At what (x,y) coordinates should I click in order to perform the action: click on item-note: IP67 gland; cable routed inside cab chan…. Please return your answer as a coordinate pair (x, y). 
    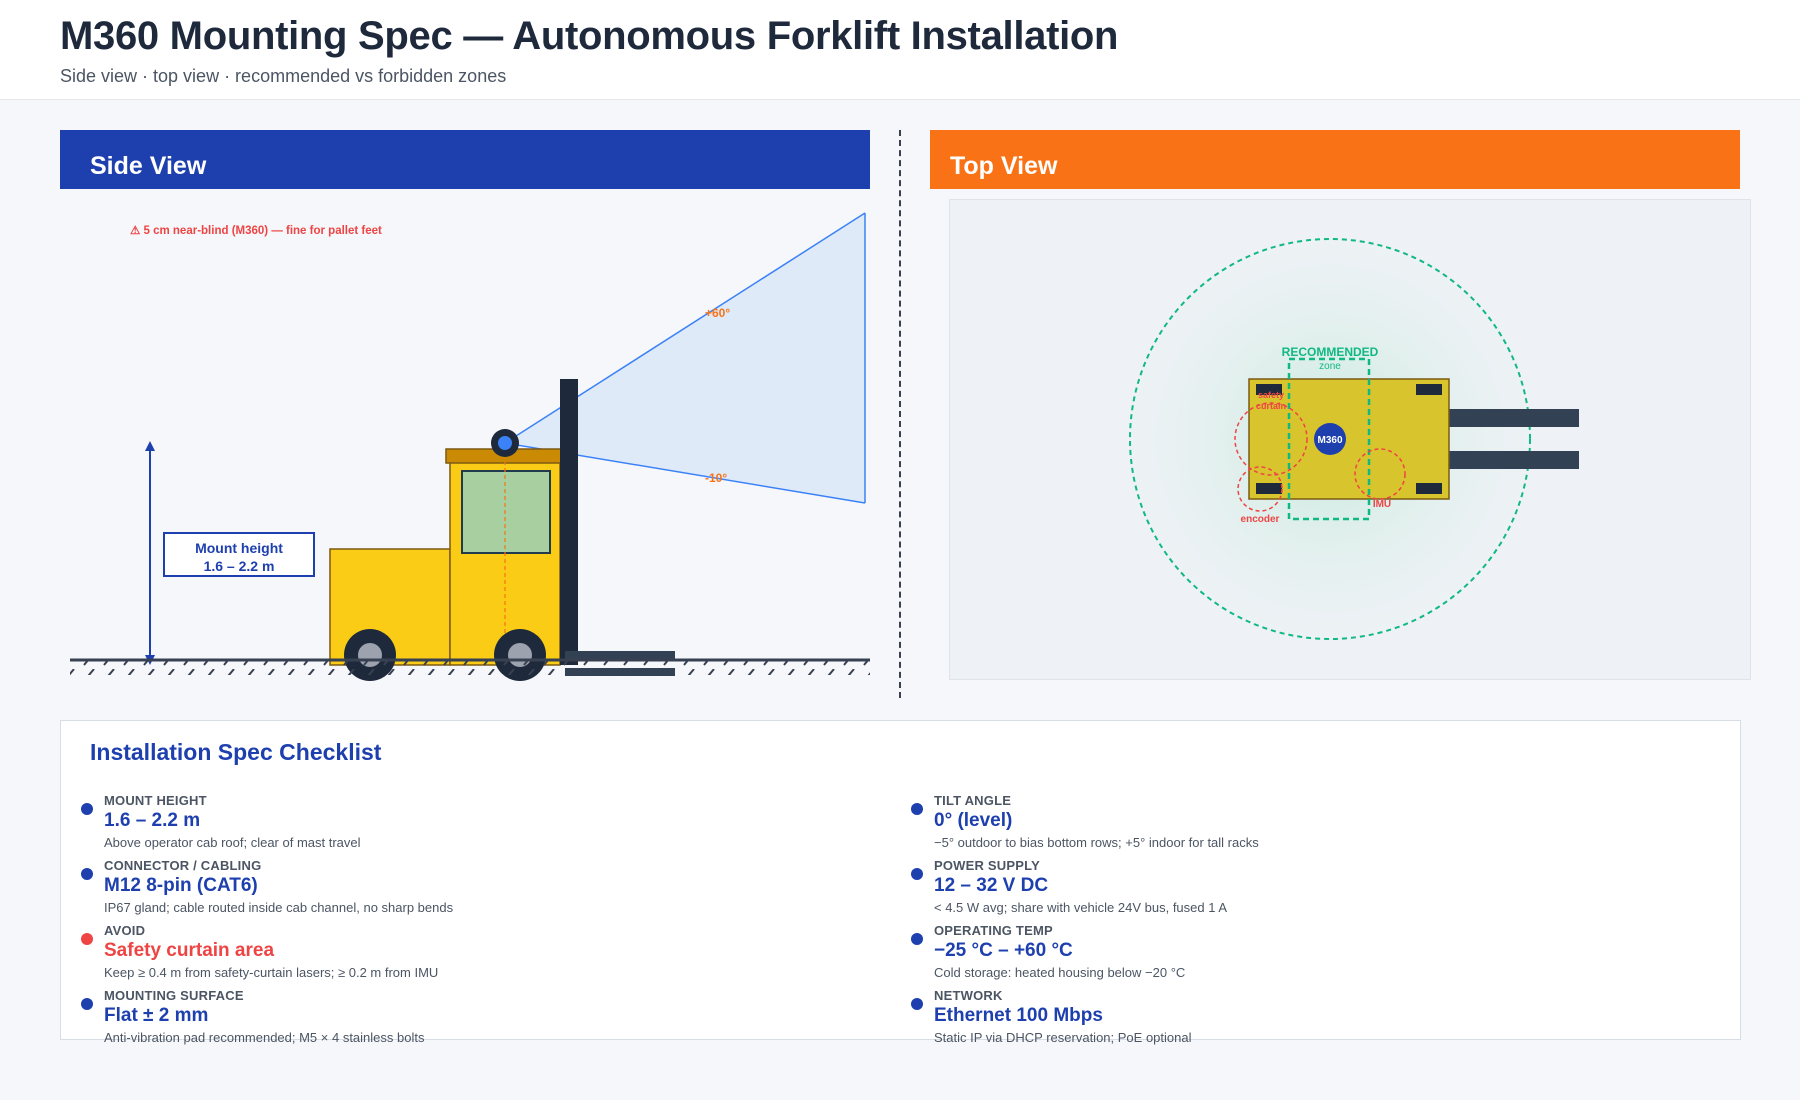
    Looking at the image, I should click on (279, 907).